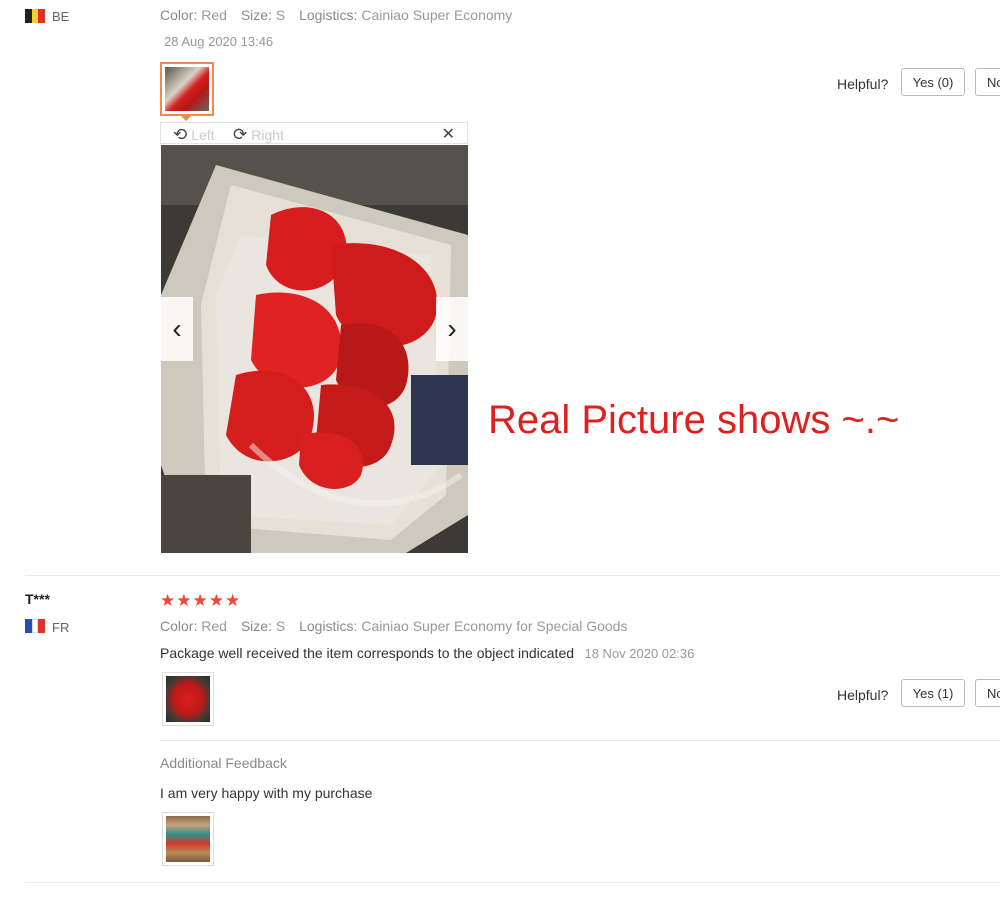 Image resolution: width=1000 pixels, height=897 pixels. What do you see at coordinates (494, 626) in the screenshot?
I see `attr-value: Cainiao Super Economy for Special Goods` at bounding box center [494, 626].